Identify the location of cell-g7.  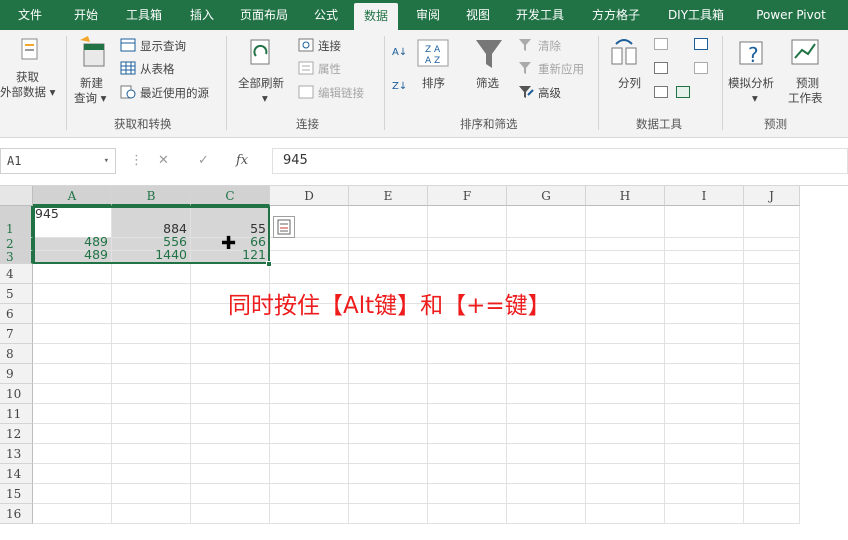
(546, 334).